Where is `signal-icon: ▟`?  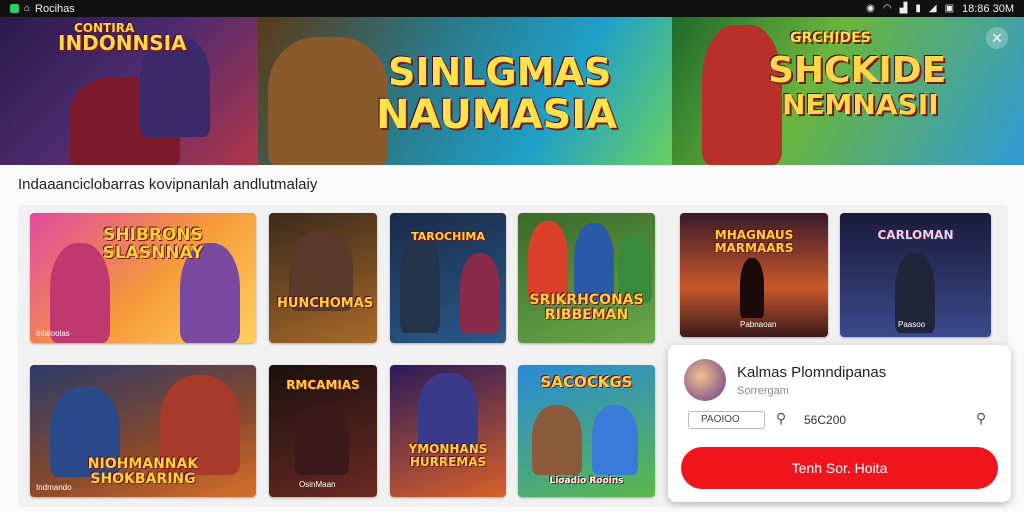 signal-icon: ▟ is located at coordinates (903, 8).